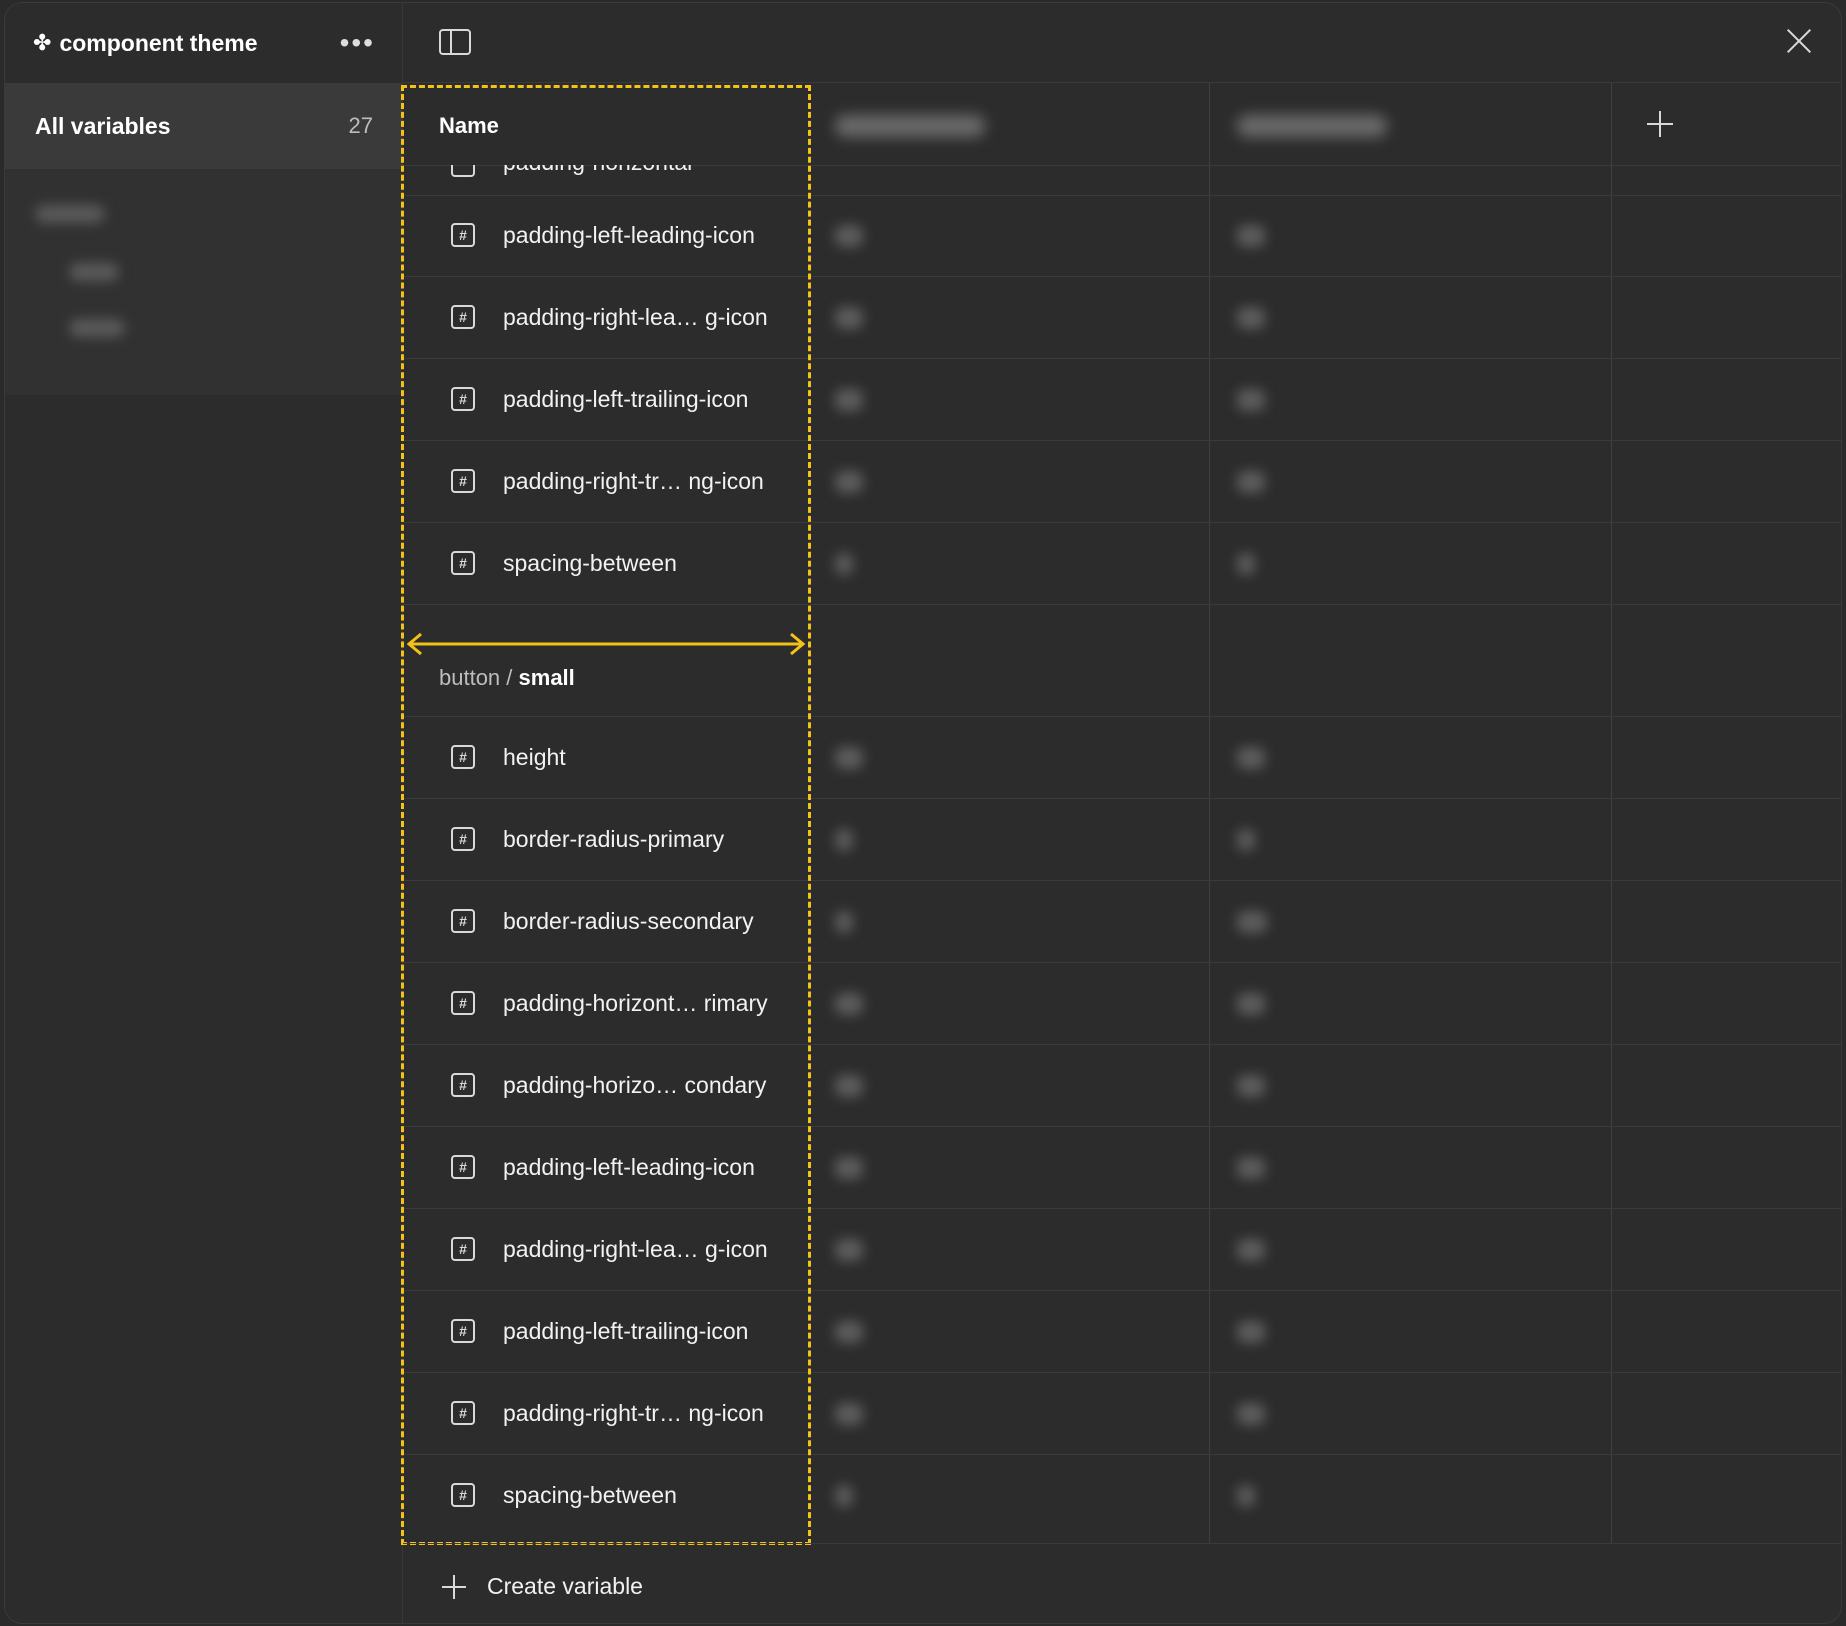 The width and height of the screenshot is (1846, 1626). Describe the element at coordinates (1122, 43) in the screenshot. I see `toolbar` at that location.